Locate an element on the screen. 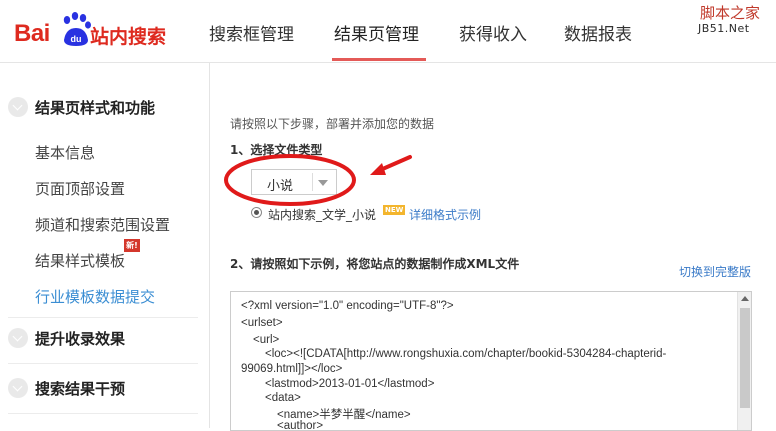 The width and height of the screenshot is (776, 431). code-line: 99069.html]]></loc> is located at coordinates (292, 369).